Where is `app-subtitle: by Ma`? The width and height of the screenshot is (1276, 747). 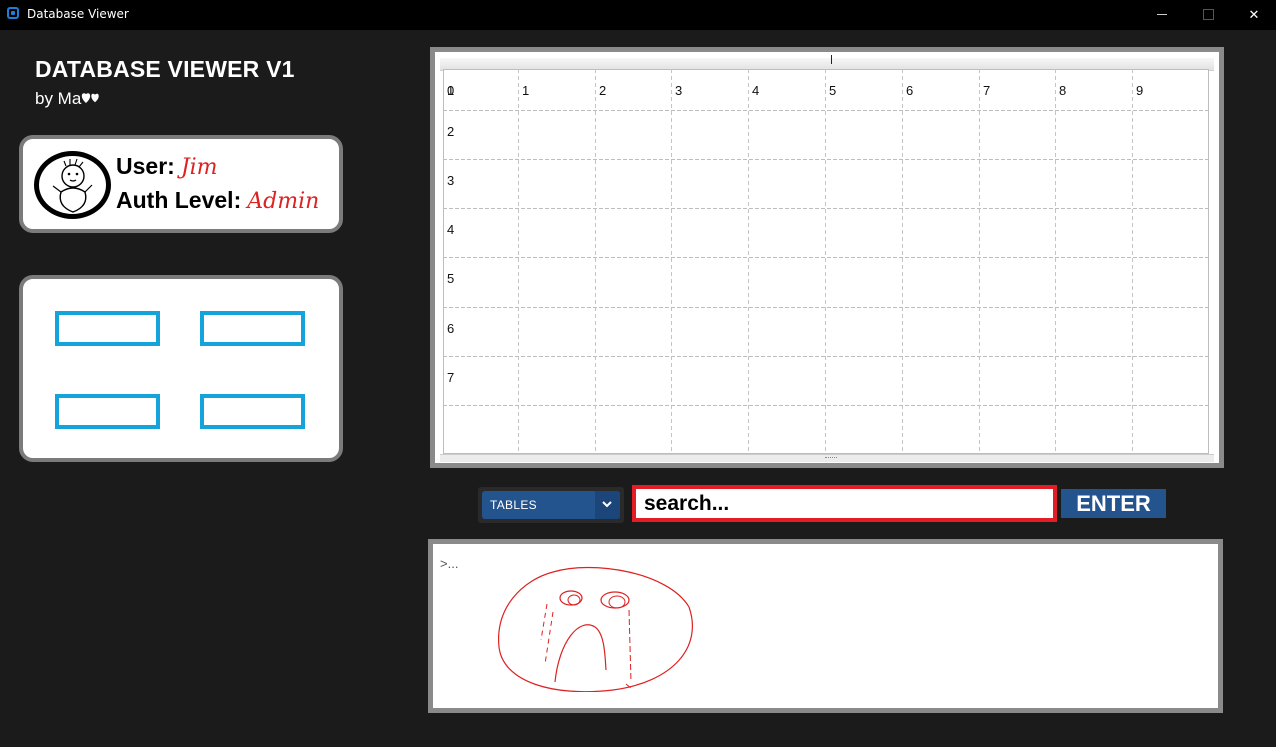
app-subtitle: by Ma is located at coordinates (69, 99).